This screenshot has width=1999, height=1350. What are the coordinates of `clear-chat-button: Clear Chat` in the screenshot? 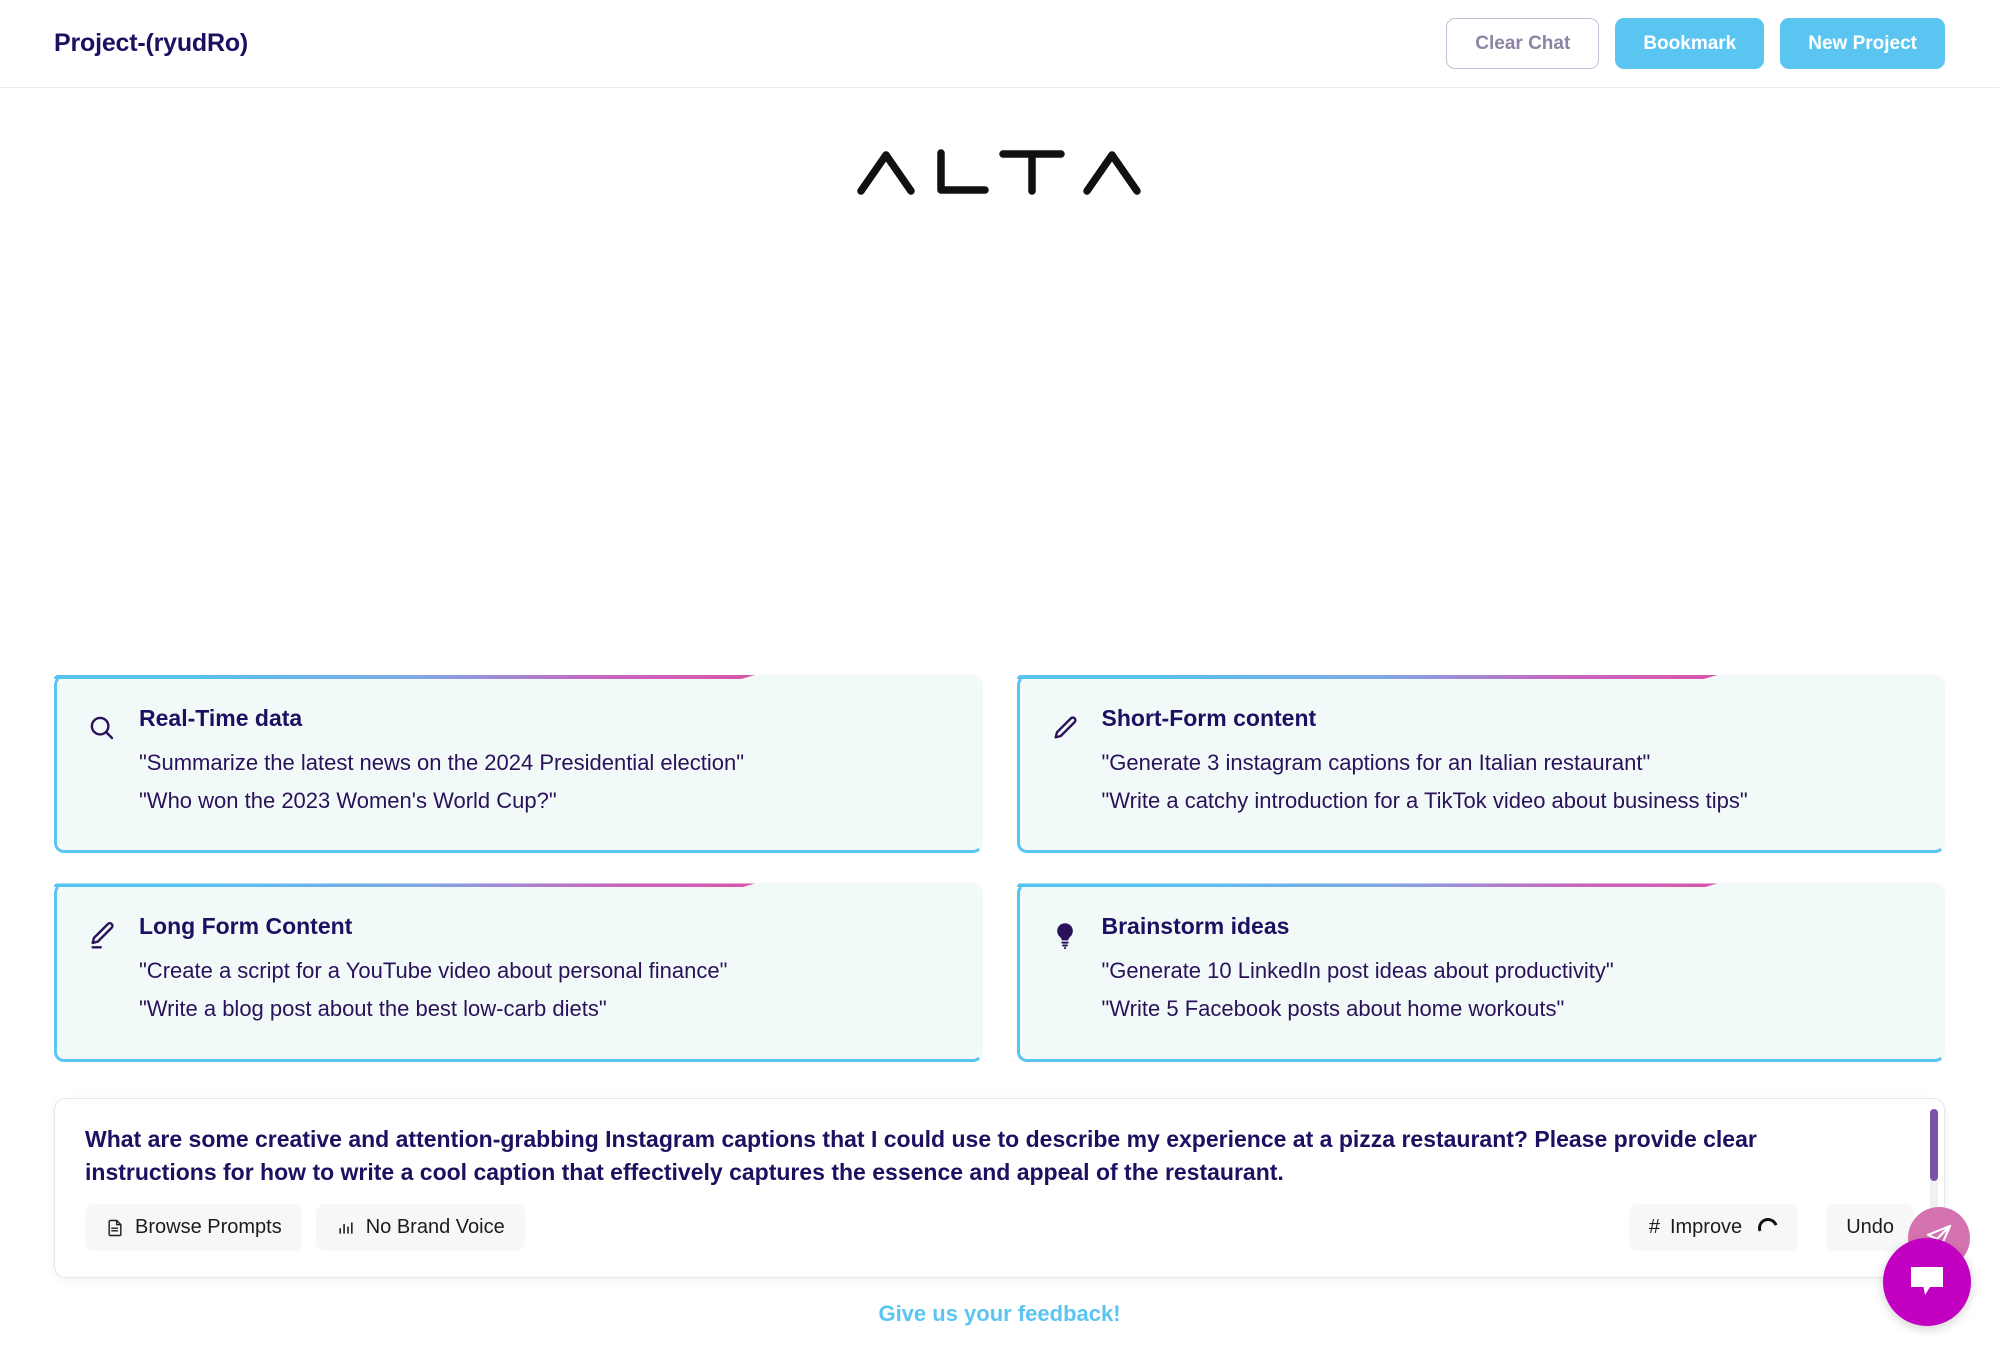 It's located at (1523, 43).